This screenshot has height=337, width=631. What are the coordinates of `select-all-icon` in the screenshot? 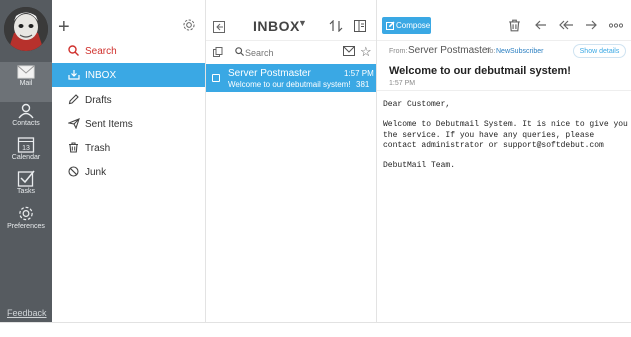 It's located at (218, 52).